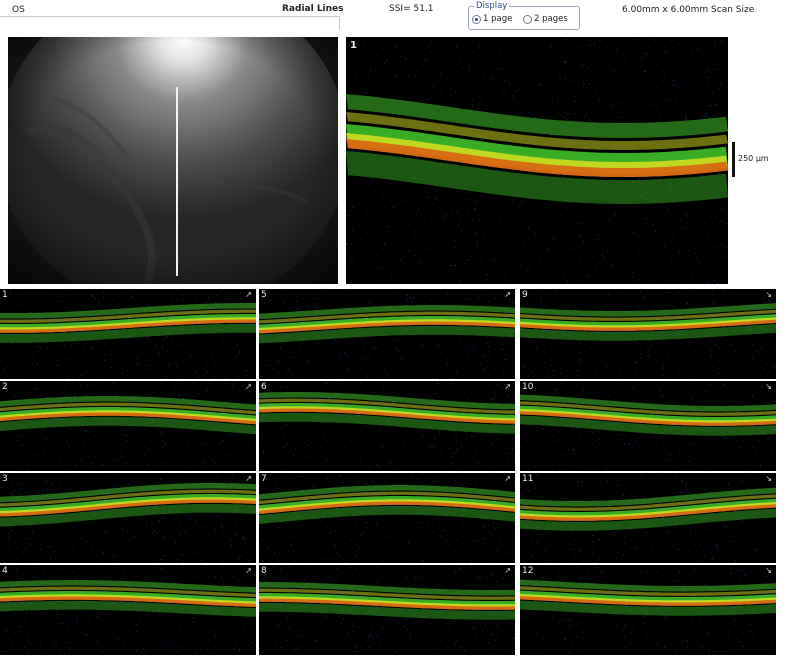 The width and height of the screenshot is (799, 656). I want to click on radio-unselected-icon, so click(527, 19).